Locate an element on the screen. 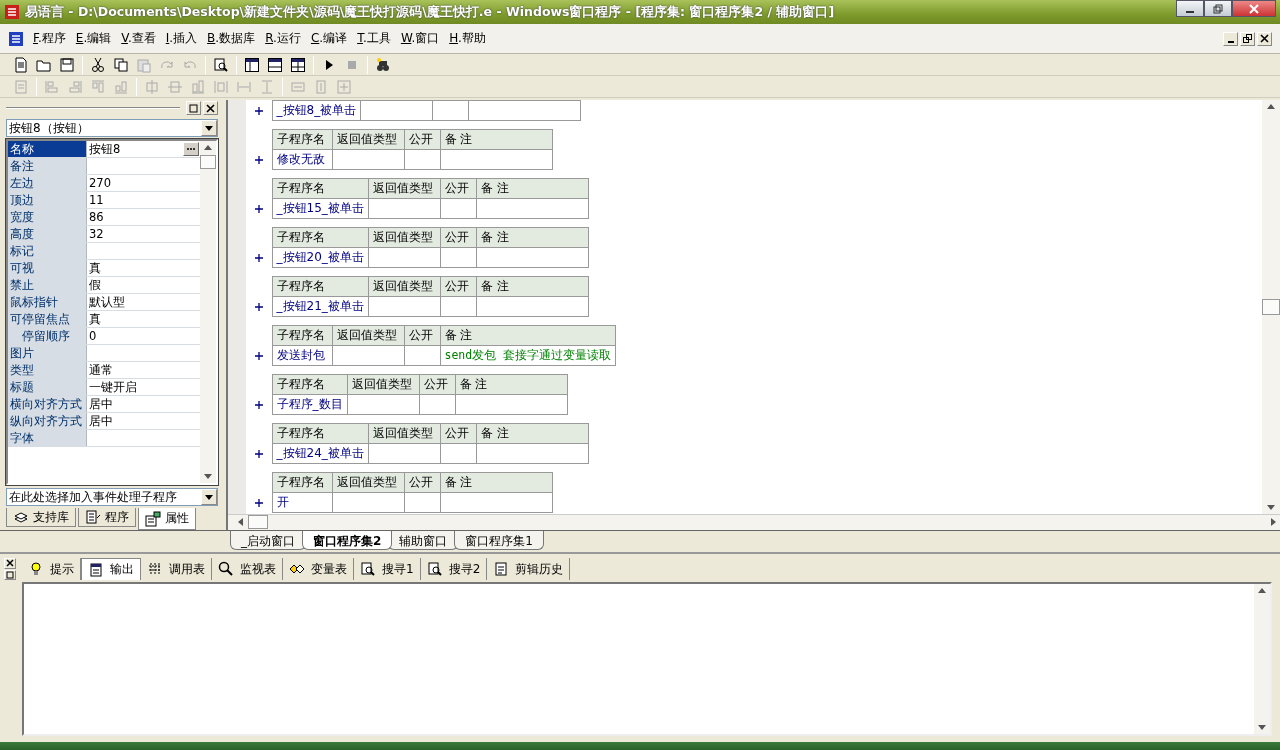 The height and width of the screenshot is (750, 1280). property-name: 横向对齐方式 is located at coordinates (47, 404).